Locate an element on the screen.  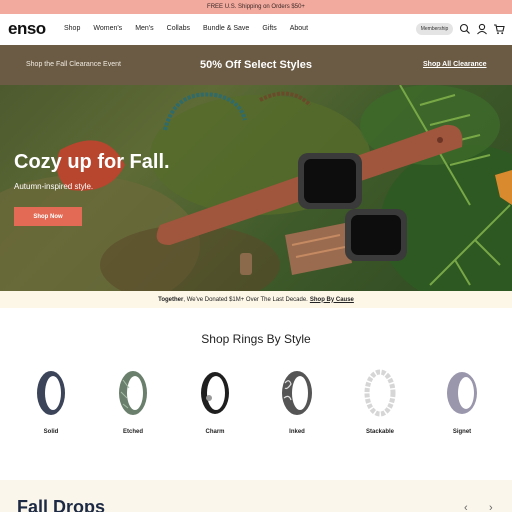
nav-link-womens: Women's is located at coordinates (107, 28).